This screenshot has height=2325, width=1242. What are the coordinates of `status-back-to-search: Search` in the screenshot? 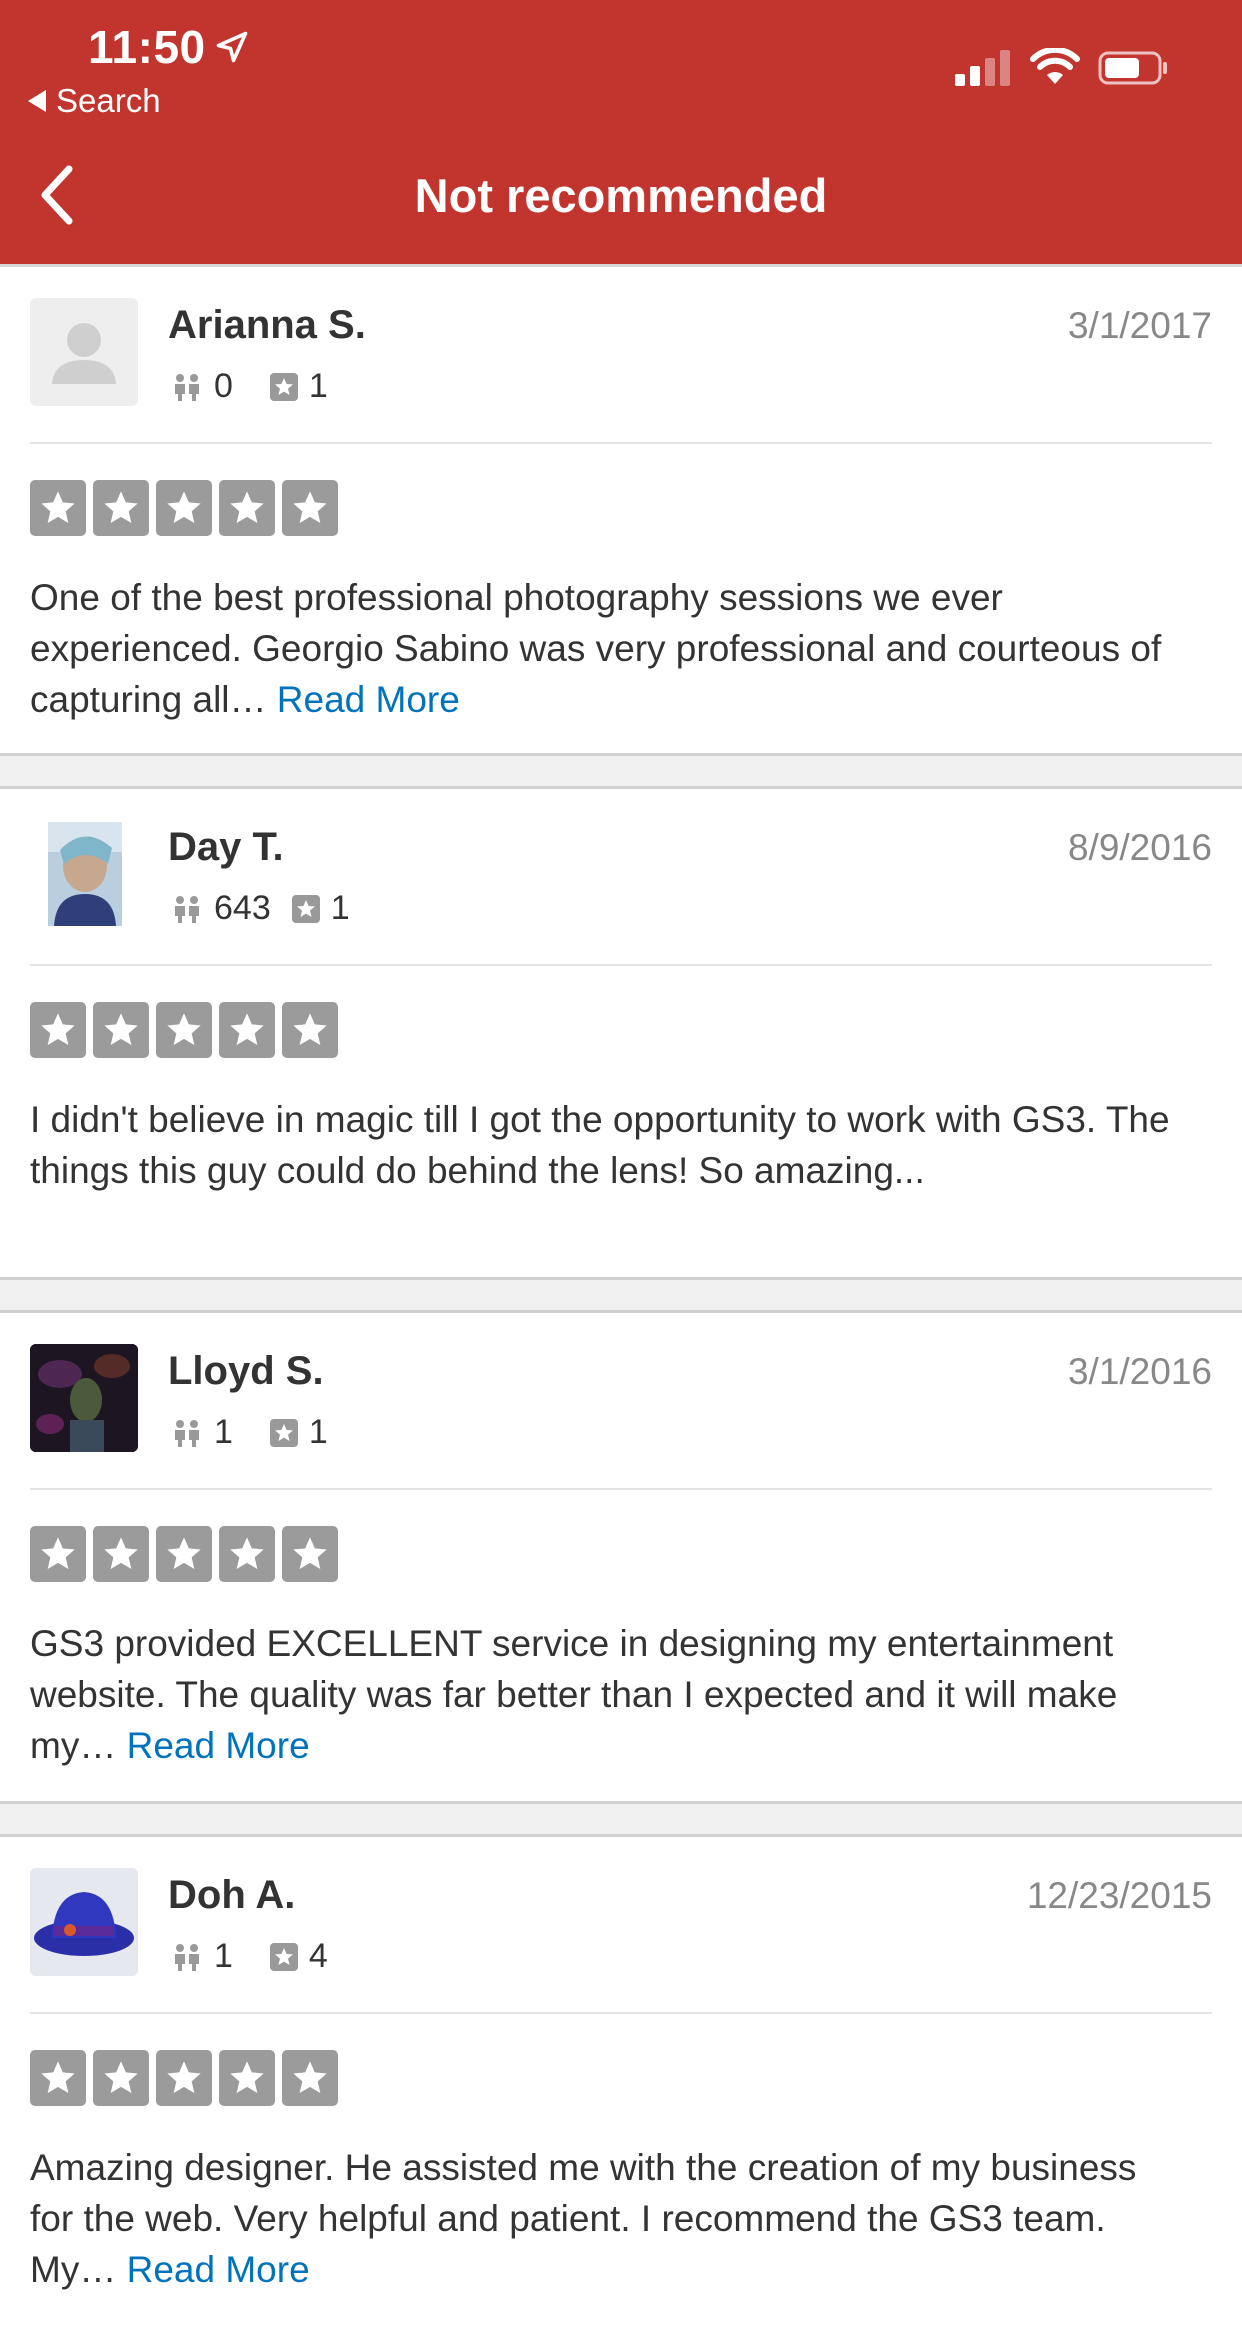 It's located at (94, 101).